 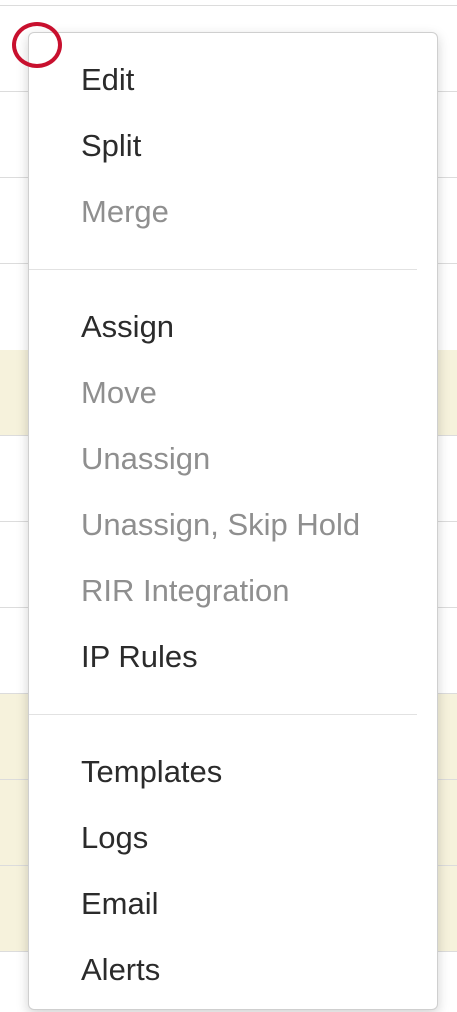 What do you see at coordinates (185, 590) in the screenshot?
I see `menu-item-rir-integration: RIR Integration` at bounding box center [185, 590].